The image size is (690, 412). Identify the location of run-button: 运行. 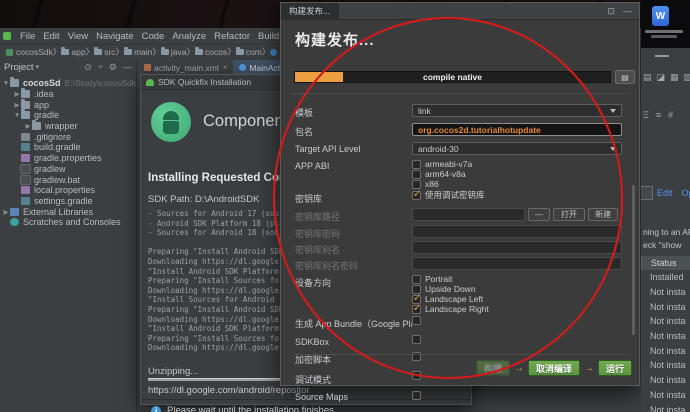
(614, 368).